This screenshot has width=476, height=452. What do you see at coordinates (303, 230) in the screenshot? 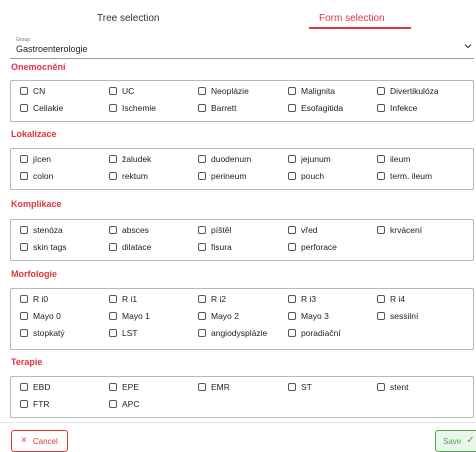
I see `checkbox-option: vřed` at bounding box center [303, 230].